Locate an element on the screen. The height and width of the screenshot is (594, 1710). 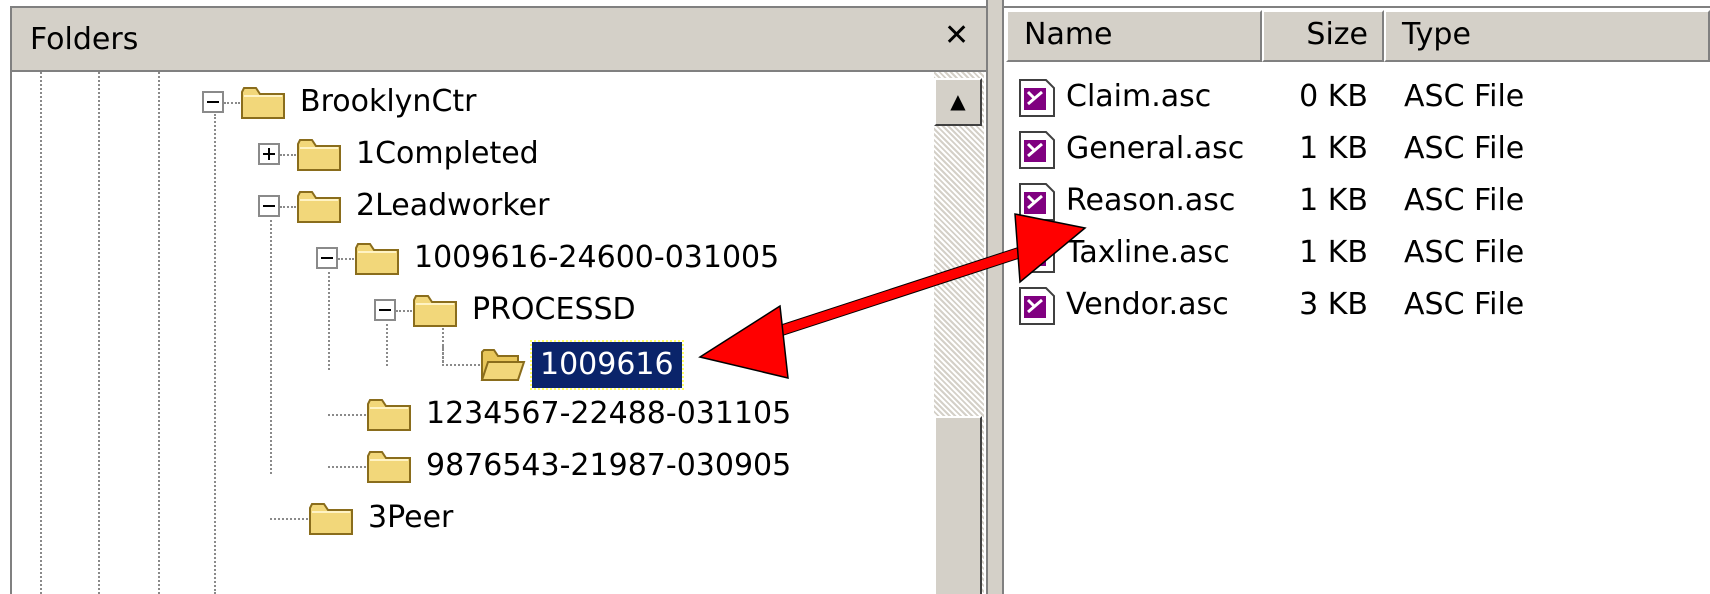
arrow-head-left is located at coordinates (743, 341).